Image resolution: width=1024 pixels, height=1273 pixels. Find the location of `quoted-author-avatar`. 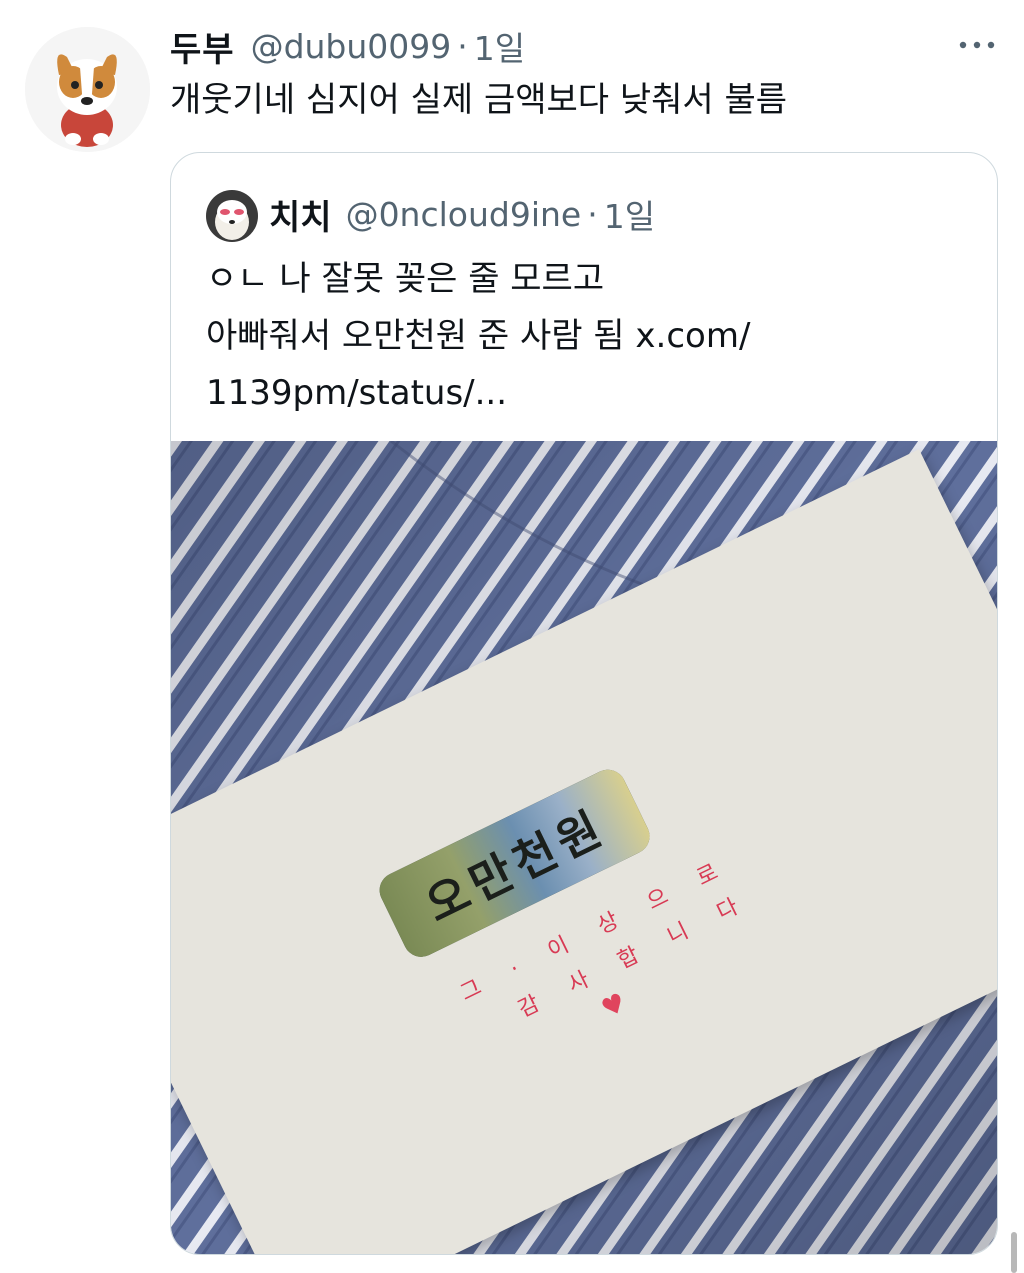

quoted-author-avatar is located at coordinates (232, 216).